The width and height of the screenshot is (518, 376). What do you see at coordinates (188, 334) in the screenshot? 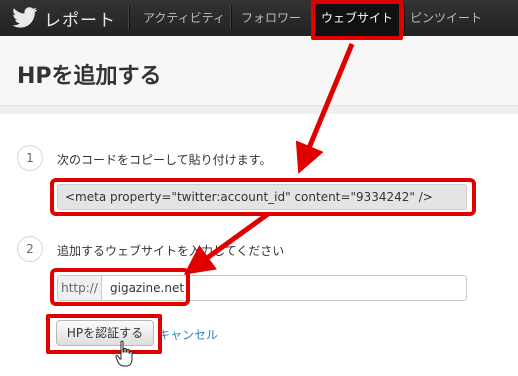
I see `cancel-link: キャンセル` at bounding box center [188, 334].